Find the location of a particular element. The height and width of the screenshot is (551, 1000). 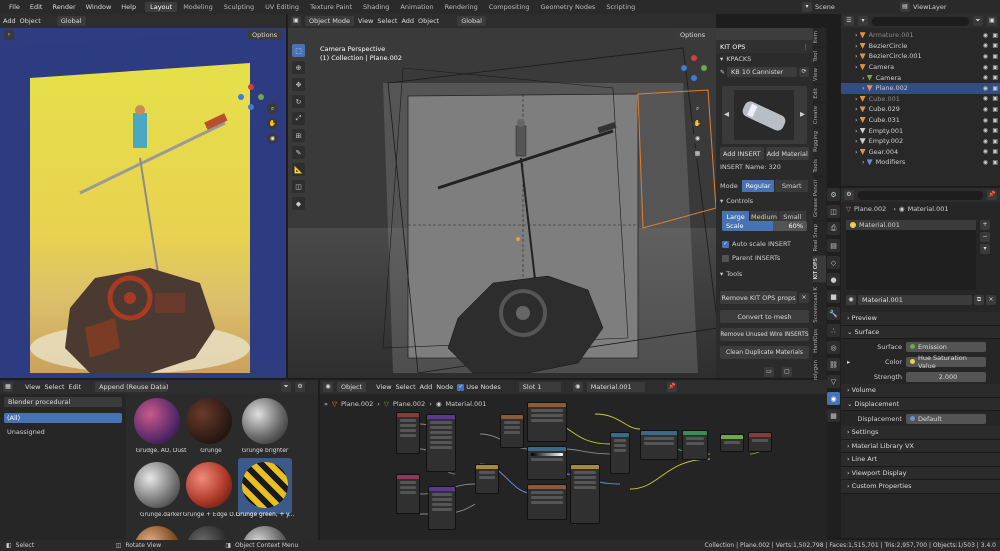

screen-icon: ▭ is located at coordinates (769, 372).